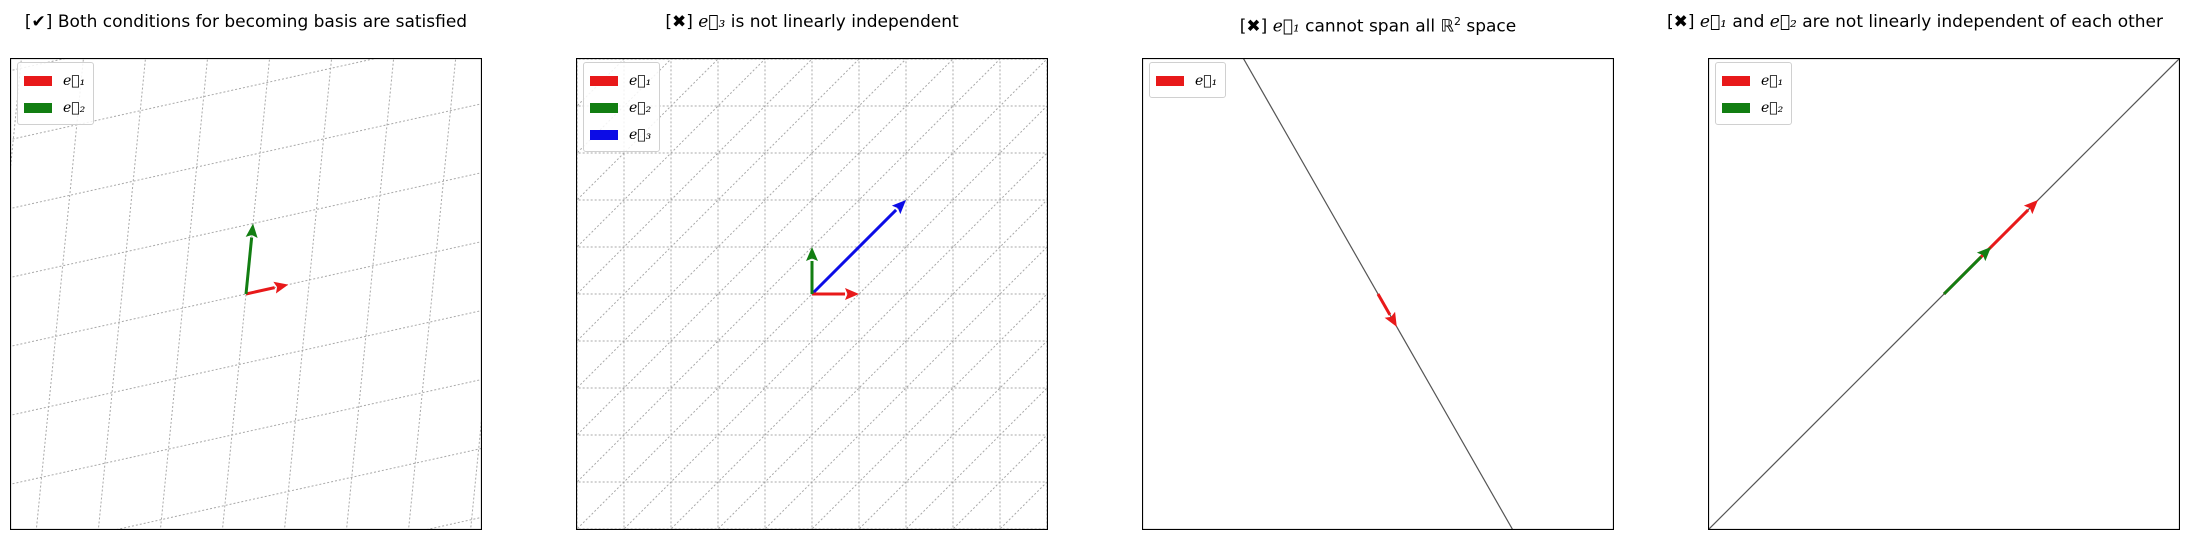 Image resolution: width=2190 pixels, height=540 pixels. I want to click on field-exponent: 2, so click(1457, 21).